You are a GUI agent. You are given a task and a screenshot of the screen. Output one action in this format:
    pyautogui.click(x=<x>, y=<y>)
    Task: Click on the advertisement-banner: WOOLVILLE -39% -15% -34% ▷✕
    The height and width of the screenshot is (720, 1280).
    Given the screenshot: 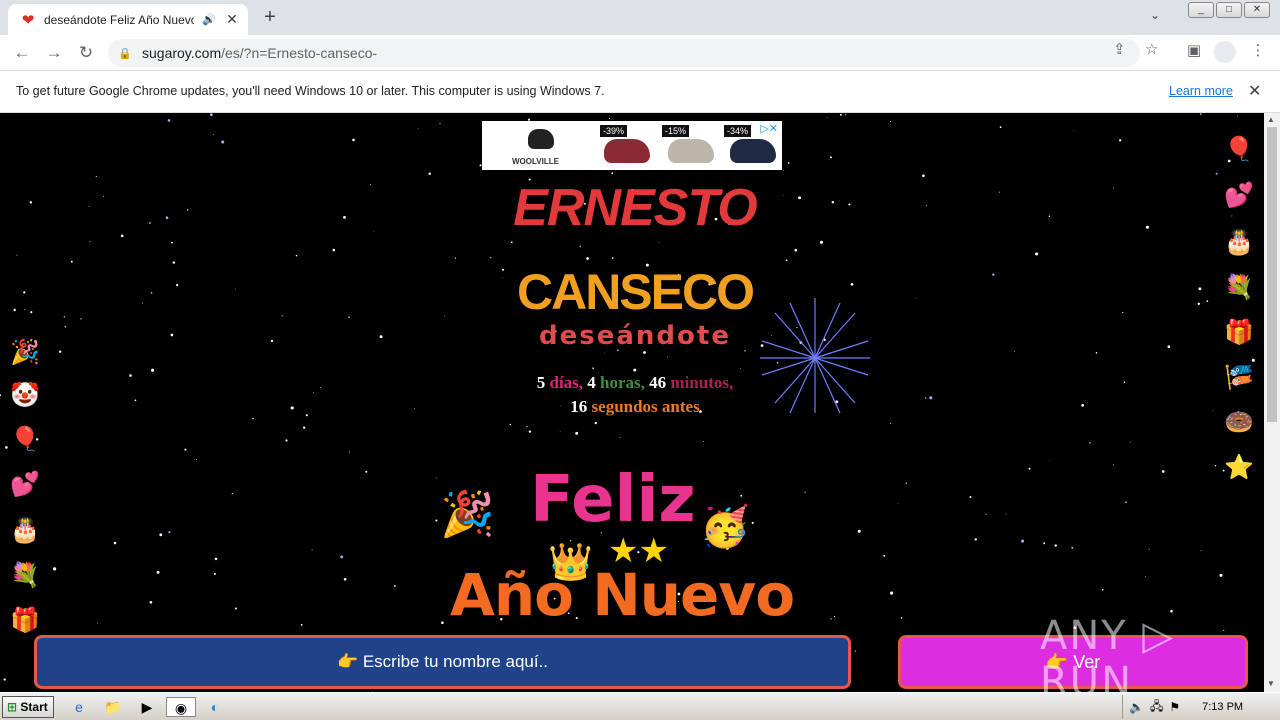 What is the action you would take?
    pyautogui.click(x=632, y=145)
    